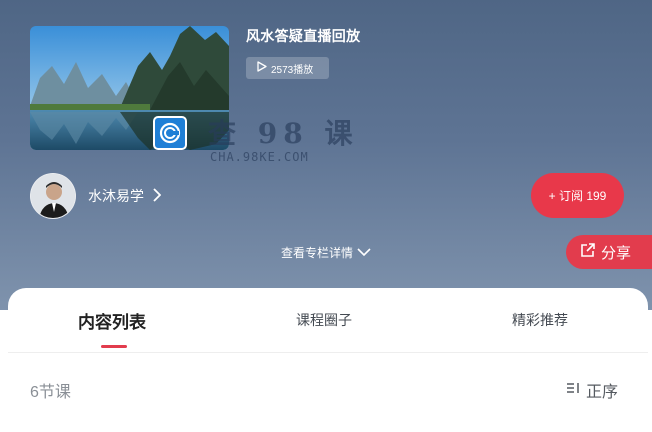  I want to click on author-avatar, so click(53, 196).